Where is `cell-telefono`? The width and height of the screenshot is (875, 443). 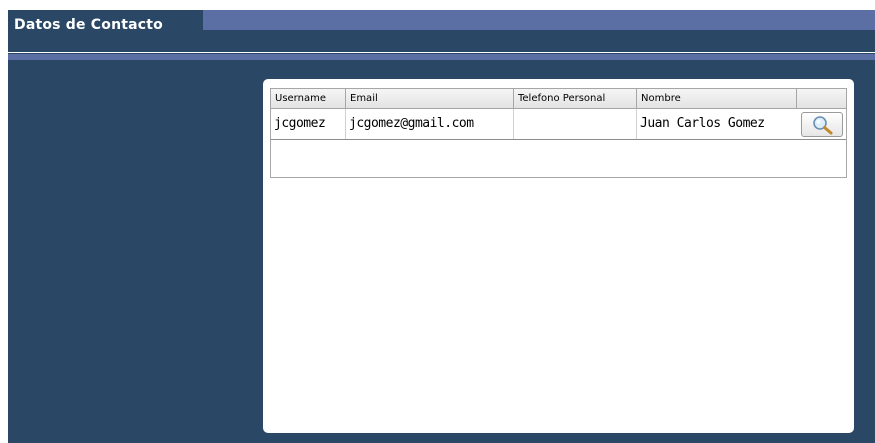
cell-telefono is located at coordinates (575, 124).